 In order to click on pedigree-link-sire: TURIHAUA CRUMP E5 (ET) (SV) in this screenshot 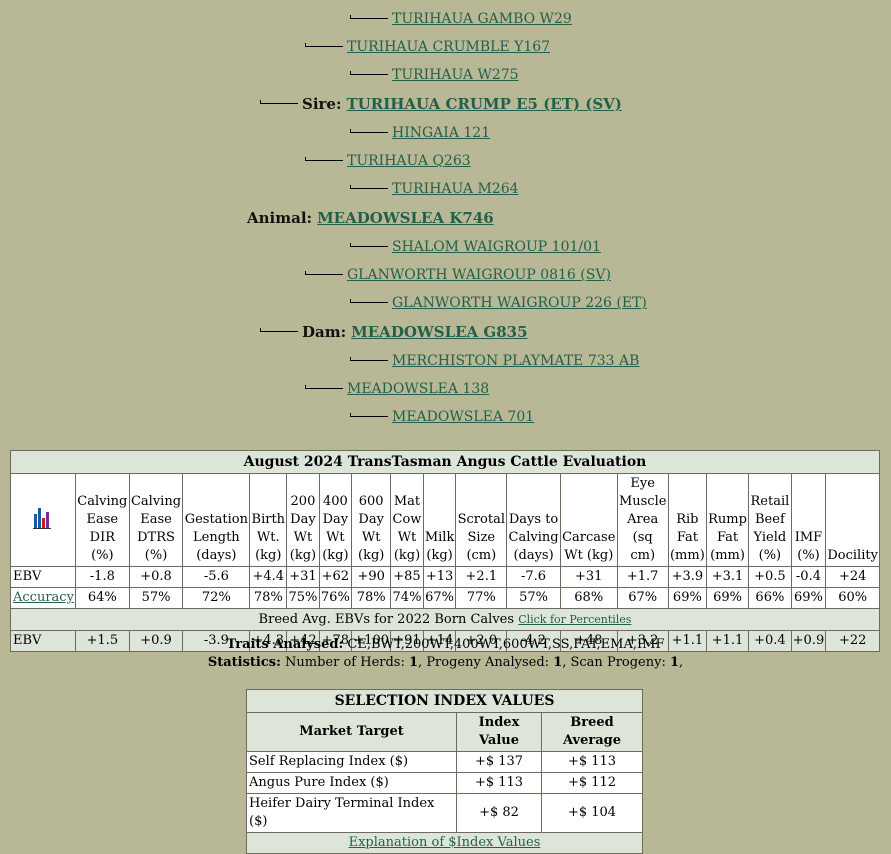, I will do `click(484, 104)`.